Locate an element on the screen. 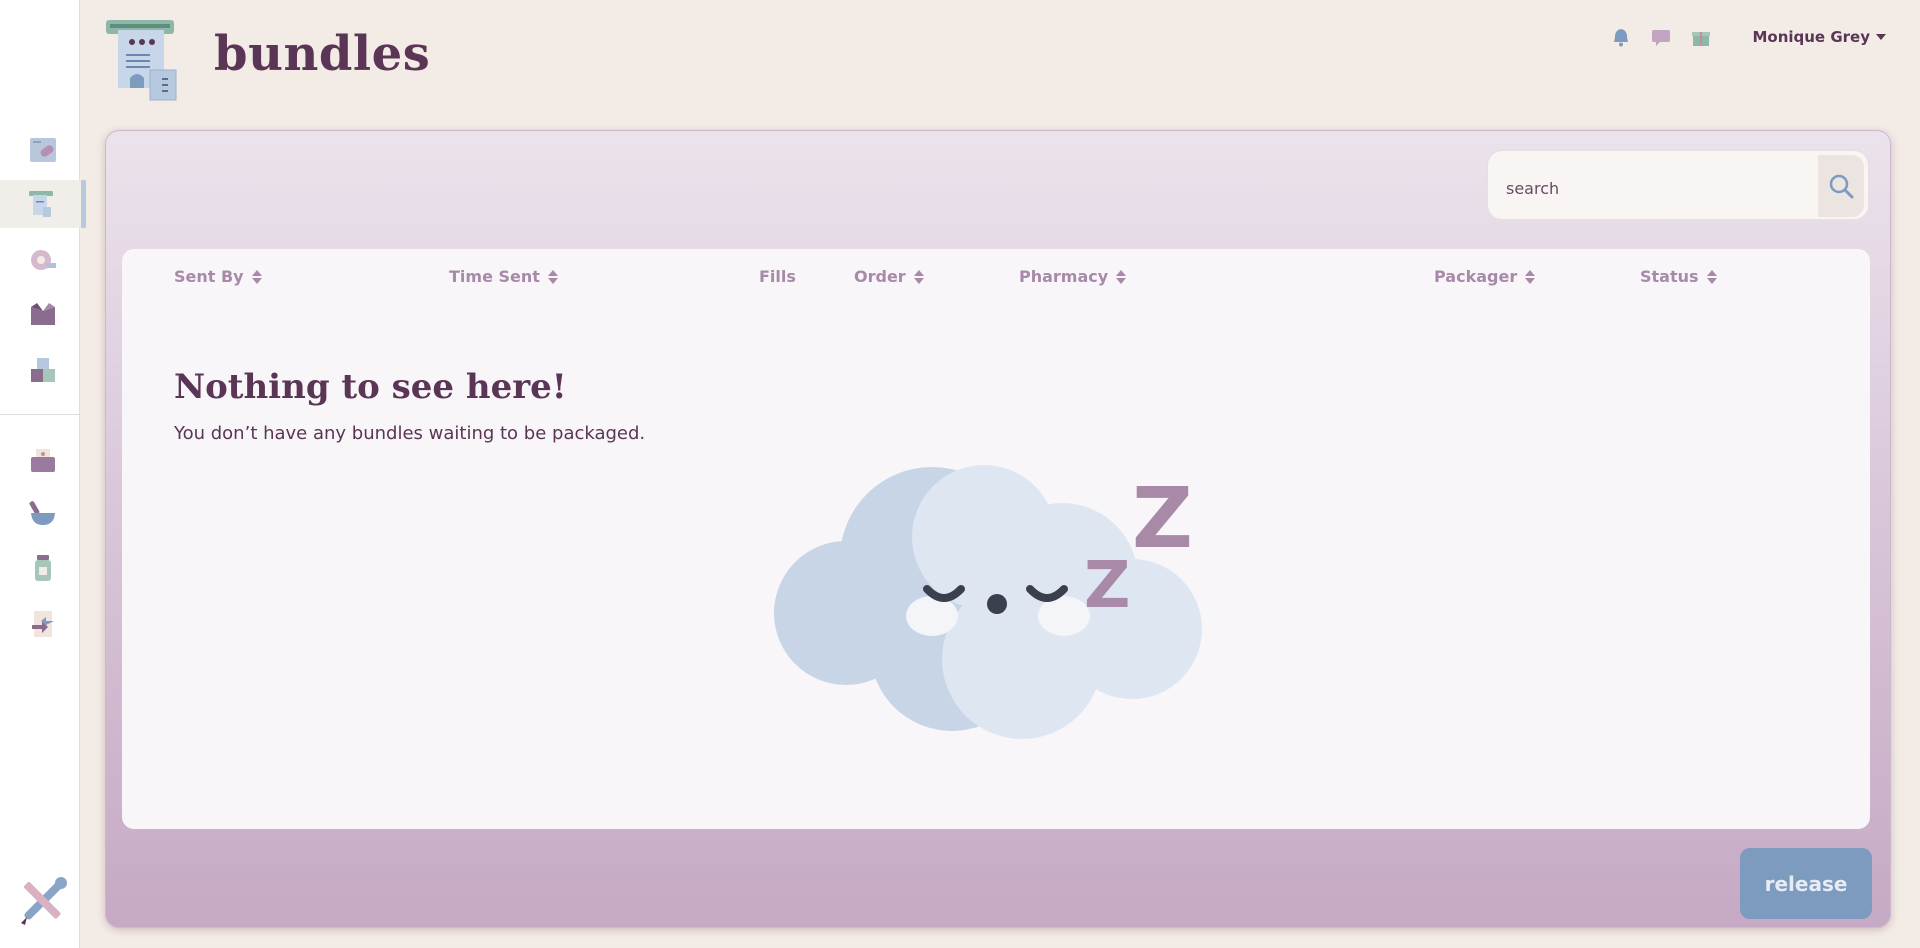 Image resolution: width=1920 pixels, height=948 pixels. sidebar-item-boxes is located at coordinates (43, 370).